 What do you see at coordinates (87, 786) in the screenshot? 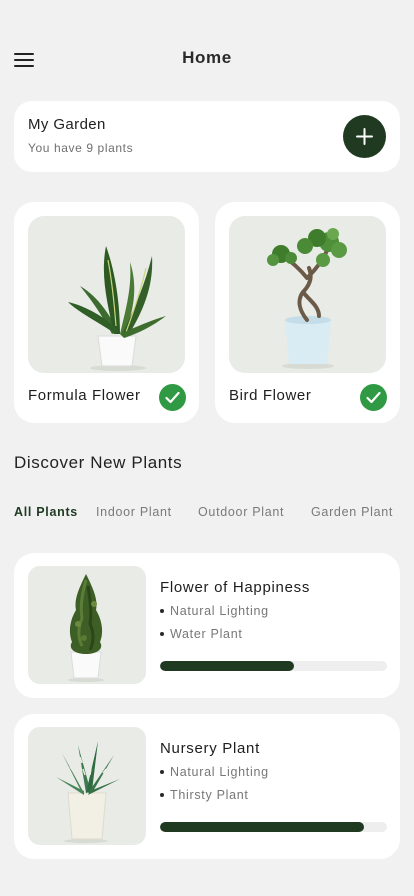
I see `aloe-plant-image` at bounding box center [87, 786].